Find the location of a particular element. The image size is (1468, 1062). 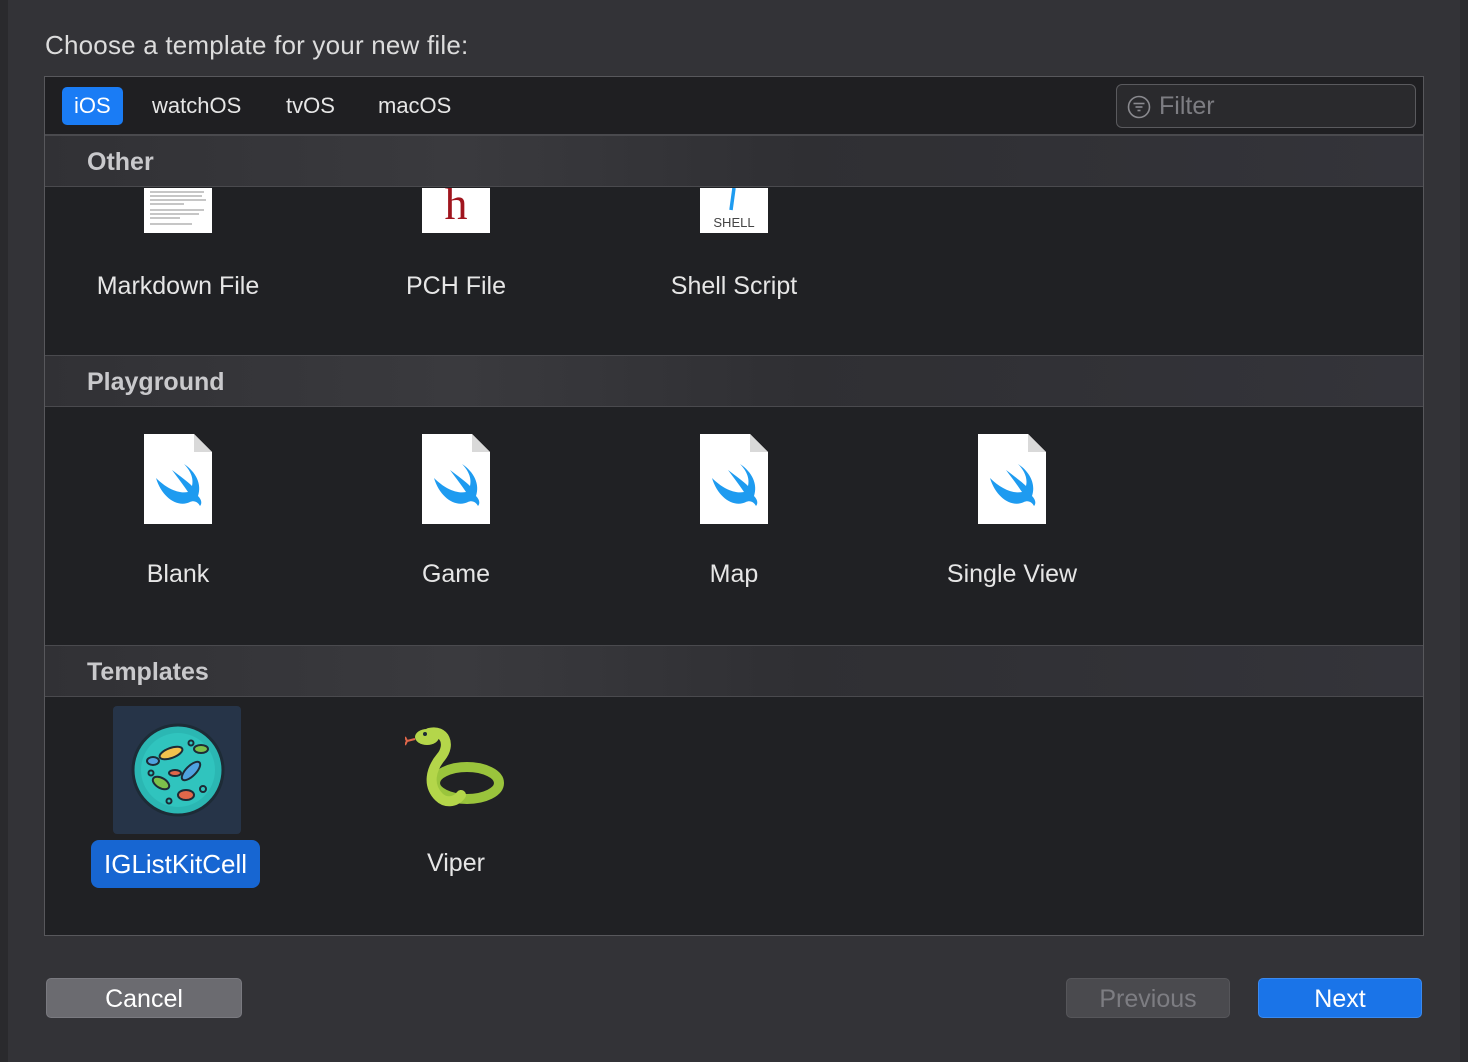

template-item-label: Viper is located at coordinates (456, 863).